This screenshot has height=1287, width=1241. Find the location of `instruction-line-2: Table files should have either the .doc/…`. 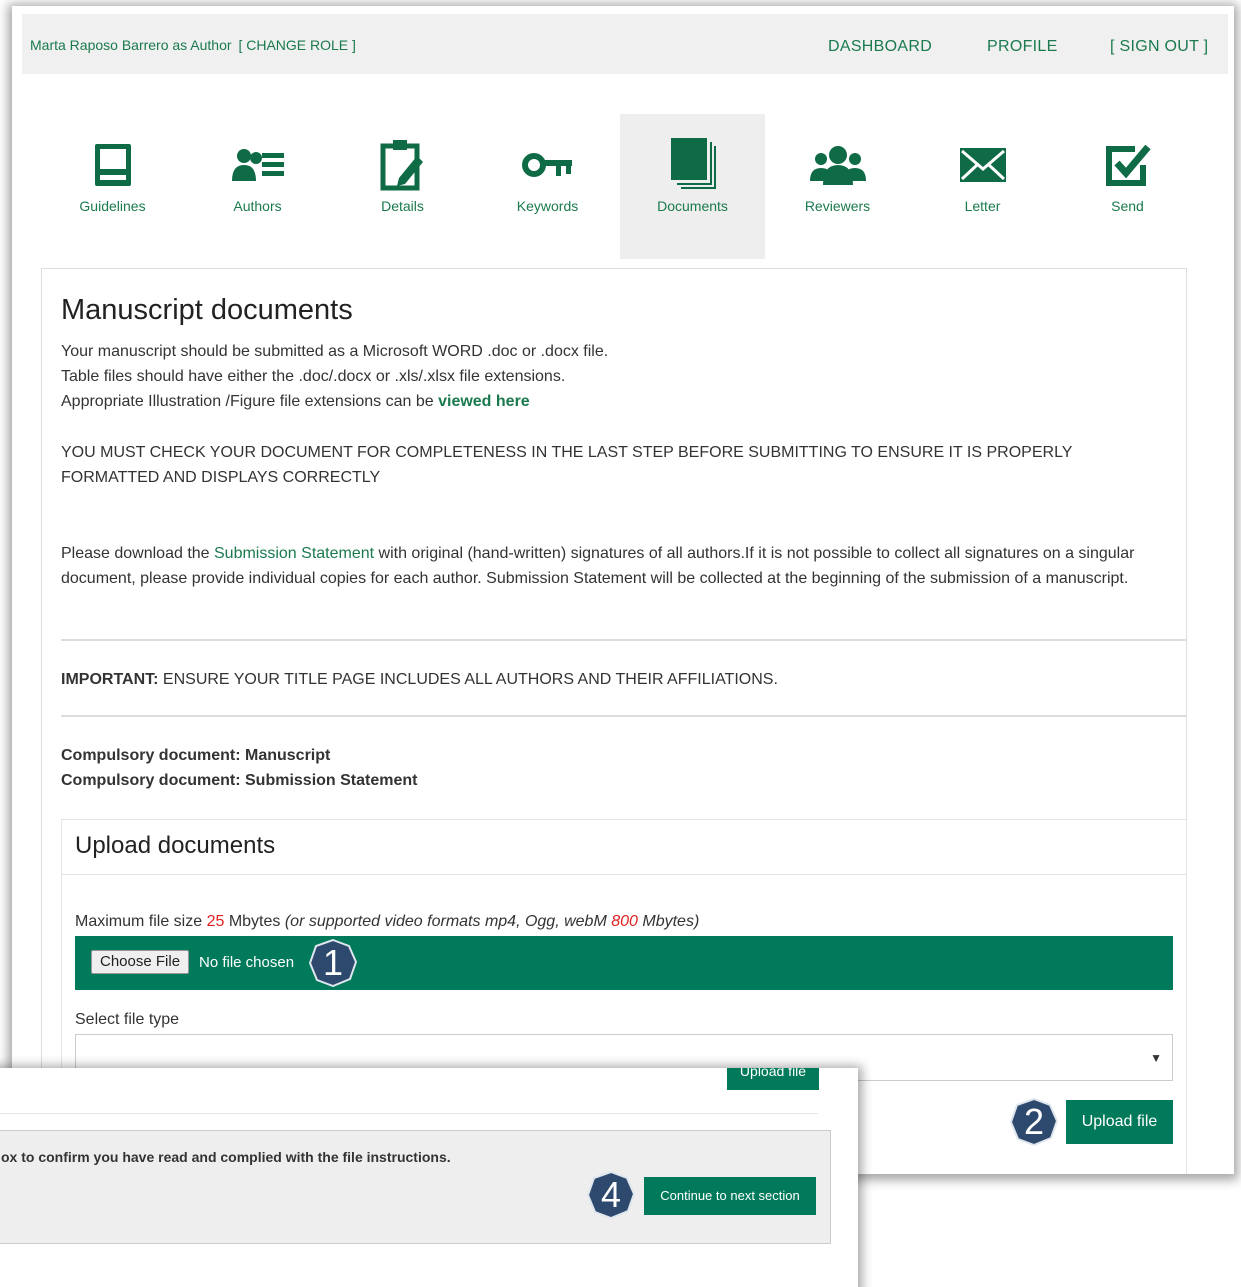

instruction-line-2: Table files should have either the .doc/… is located at coordinates (313, 376).